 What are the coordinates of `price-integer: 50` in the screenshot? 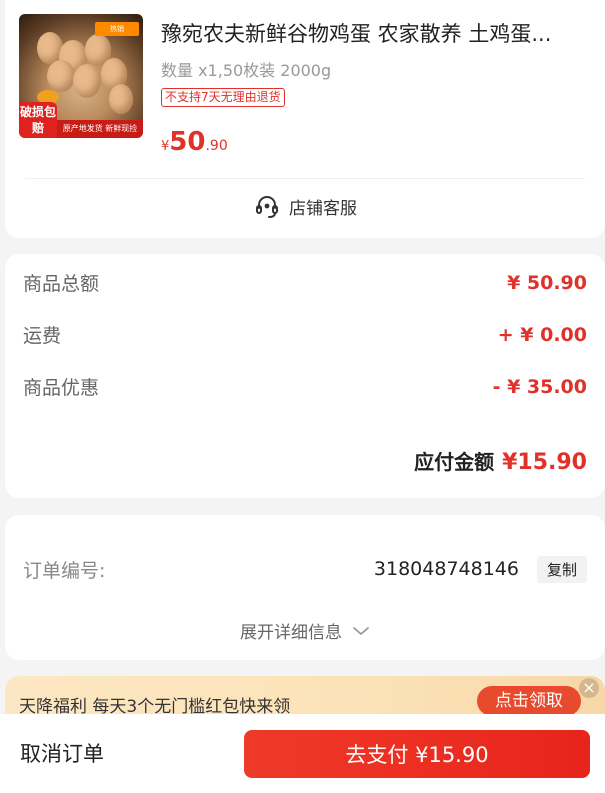 It's located at (187, 142).